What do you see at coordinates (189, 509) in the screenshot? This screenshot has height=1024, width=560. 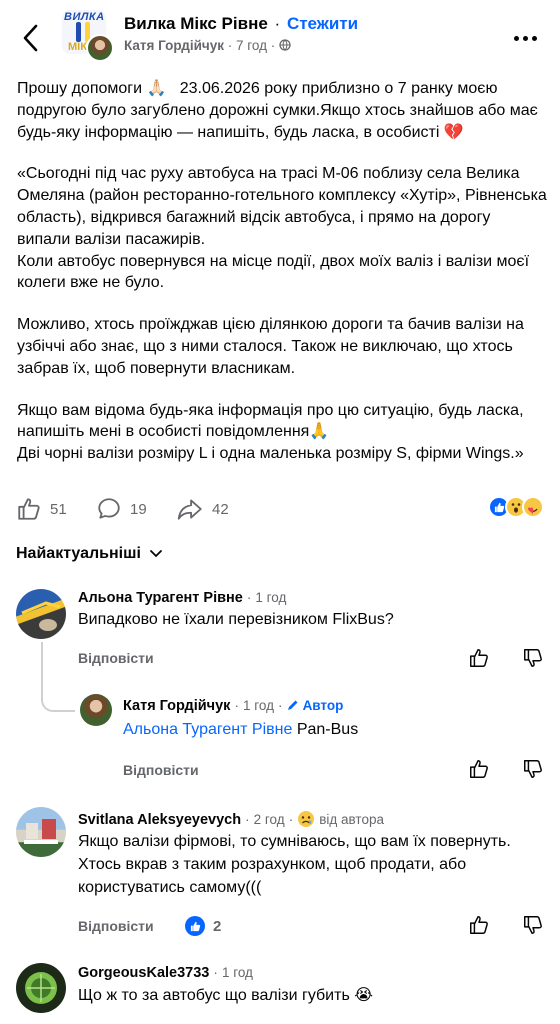 I see `share-arrow-icon` at bounding box center [189, 509].